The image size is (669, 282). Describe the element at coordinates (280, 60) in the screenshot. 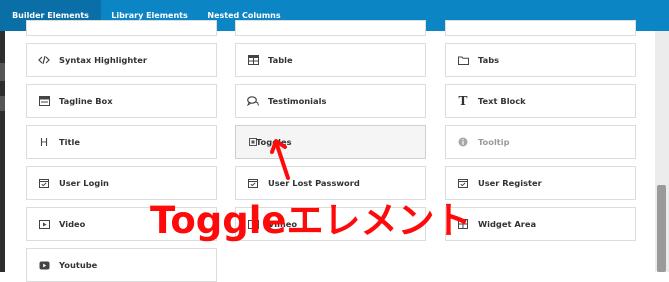

I see `element-label: Table` at that location.